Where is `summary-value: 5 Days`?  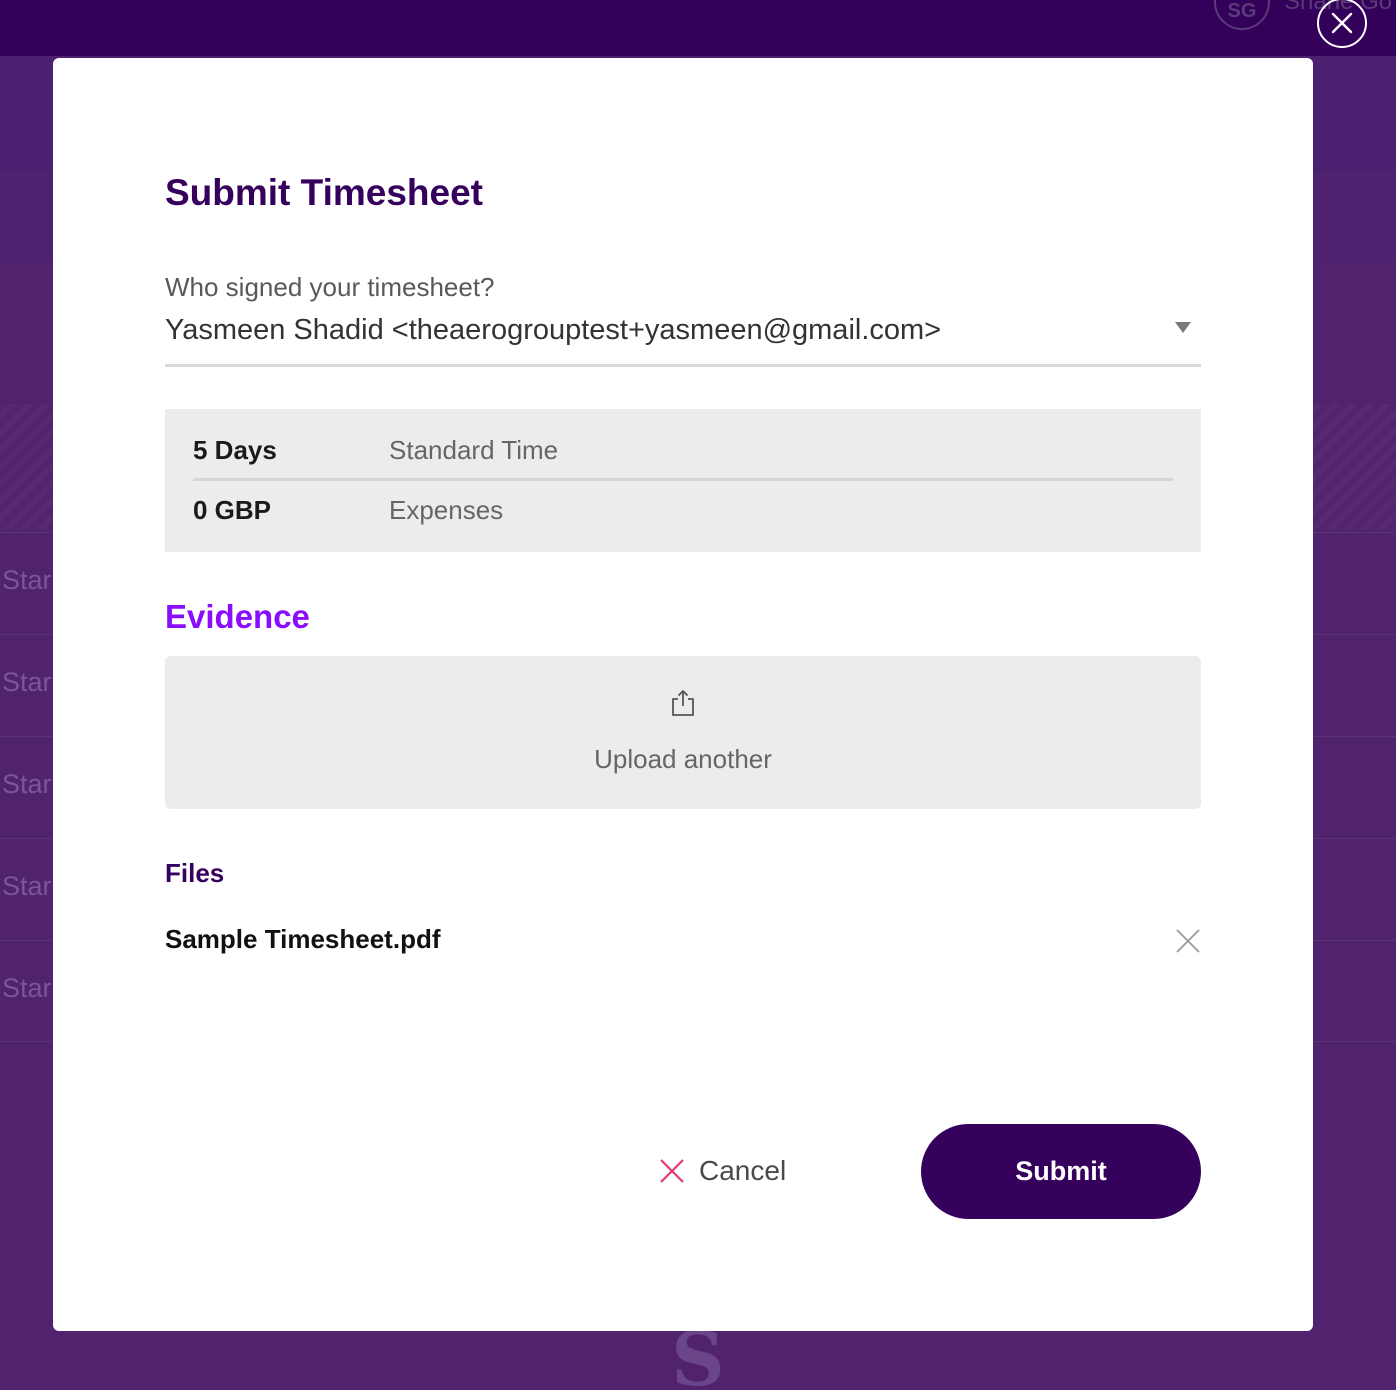 summary-value: 5 Days is located at coordinates (235, 450).